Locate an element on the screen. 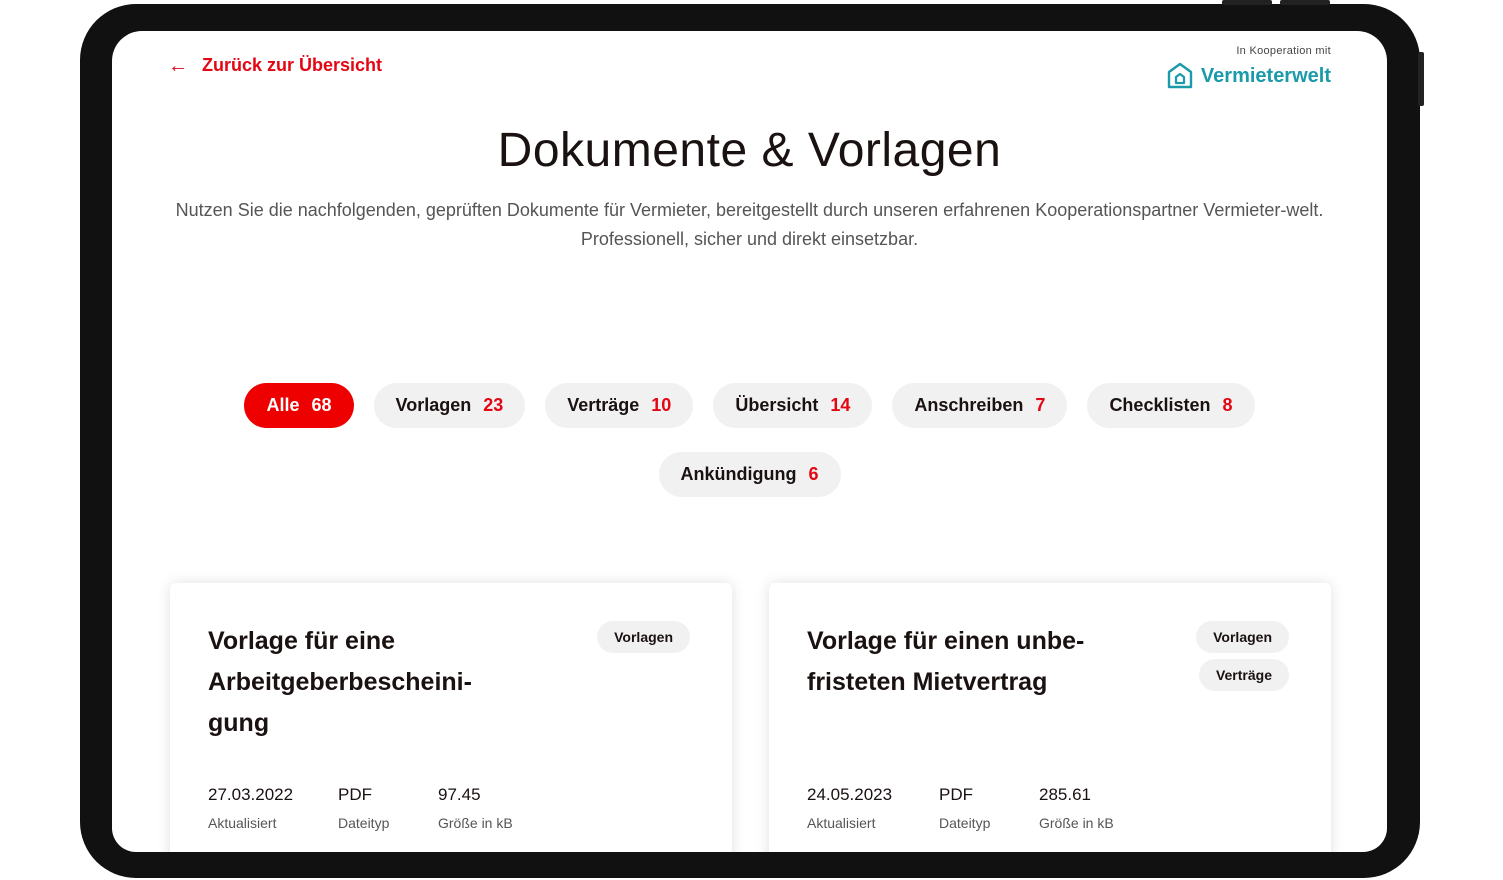 Image resolution: width=1503 pixels, height=880 pixels. filter-chip-vertraege: Verträge 10 is located at coordinates (619, 405).